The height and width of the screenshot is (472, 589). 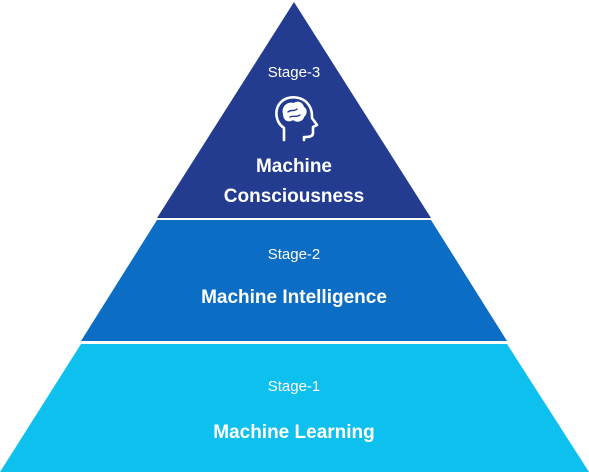 What do you see at coordinates (294, 254) in the screenshot?
I see `tier-stage-2-label: Stage-2` at bounding box center [294, 254].